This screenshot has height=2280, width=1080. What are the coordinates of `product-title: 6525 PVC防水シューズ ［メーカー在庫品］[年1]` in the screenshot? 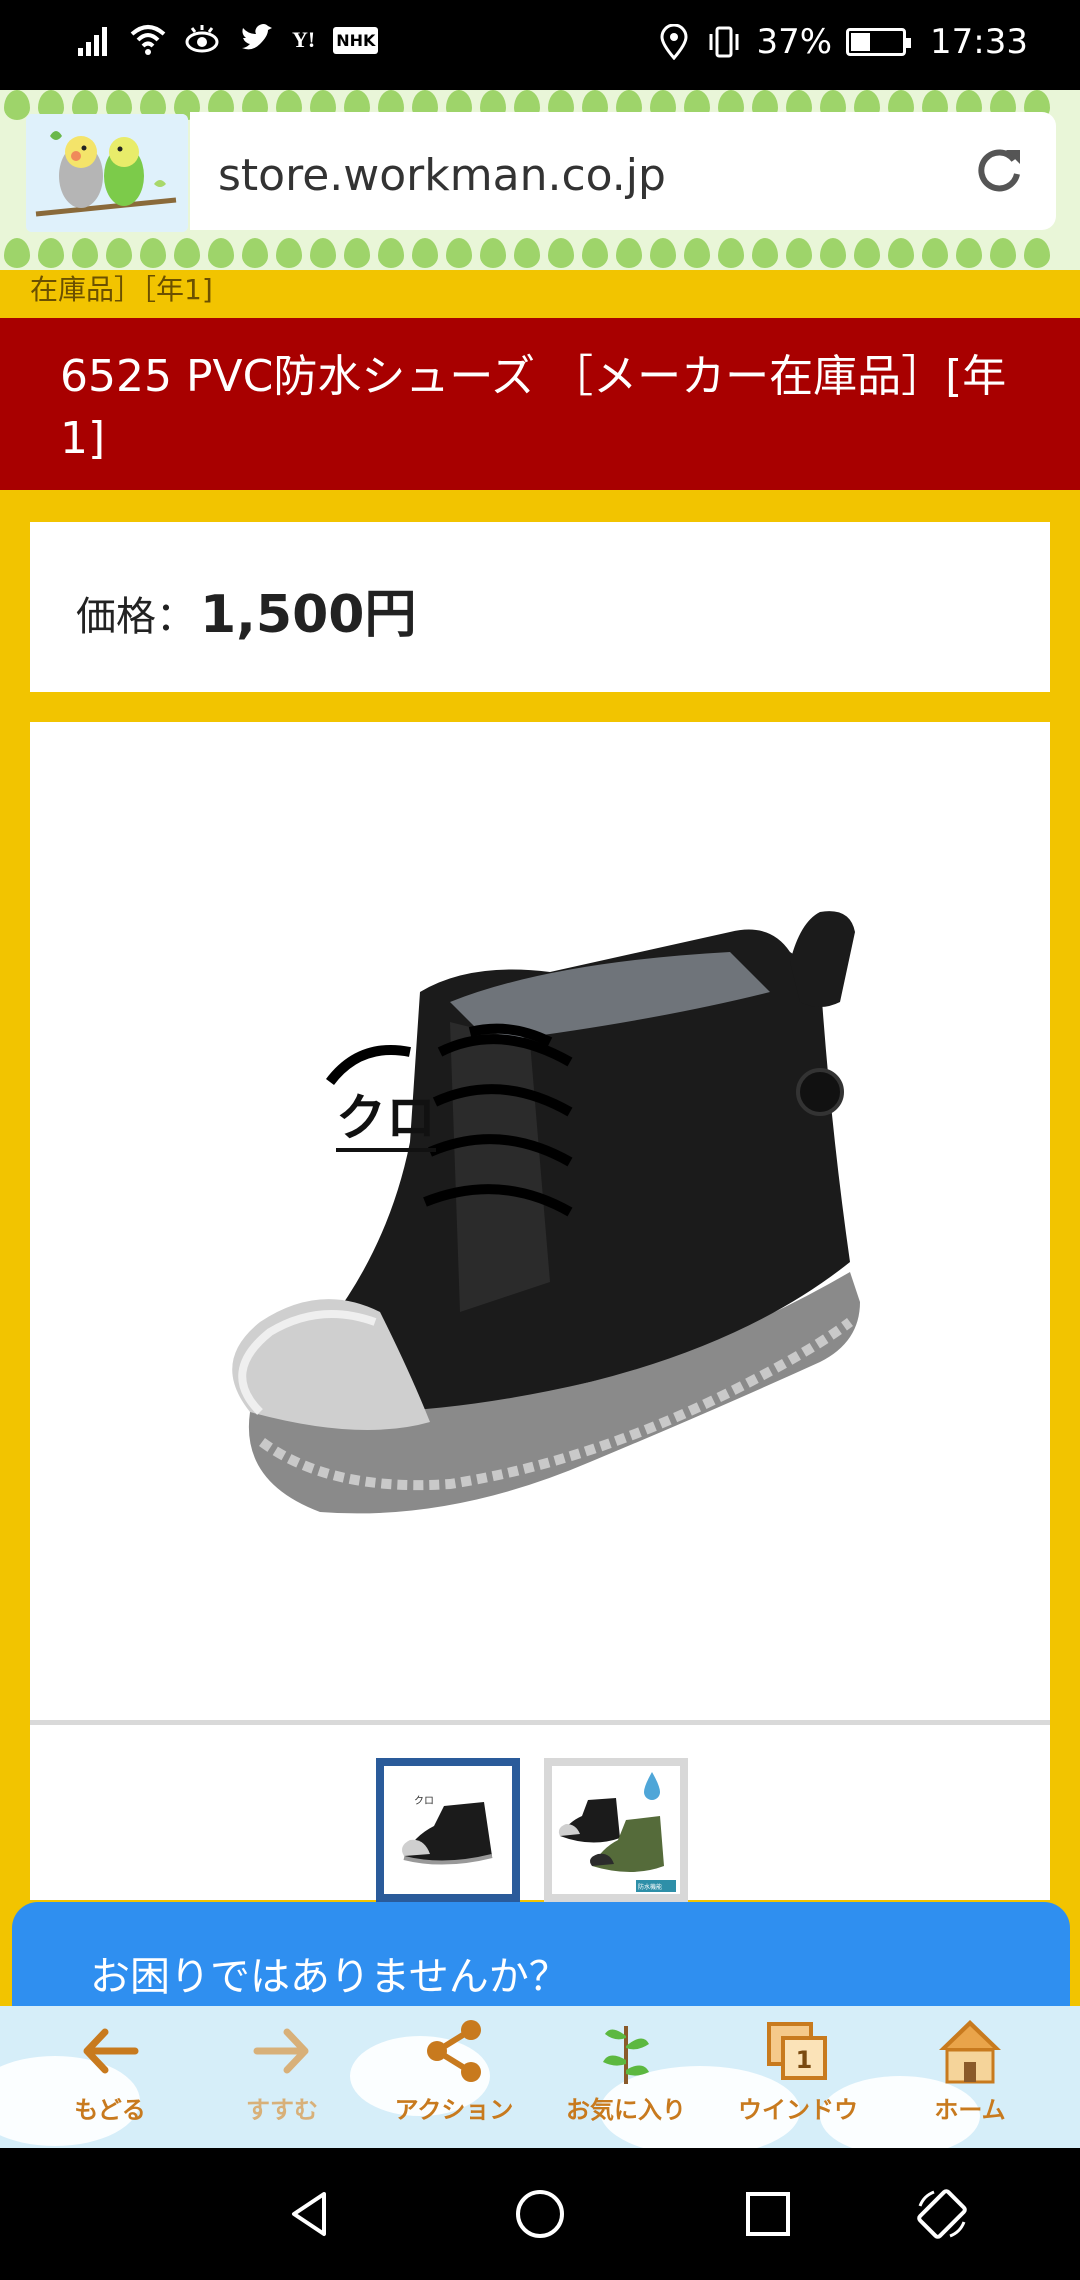 It's located at (533, 407).